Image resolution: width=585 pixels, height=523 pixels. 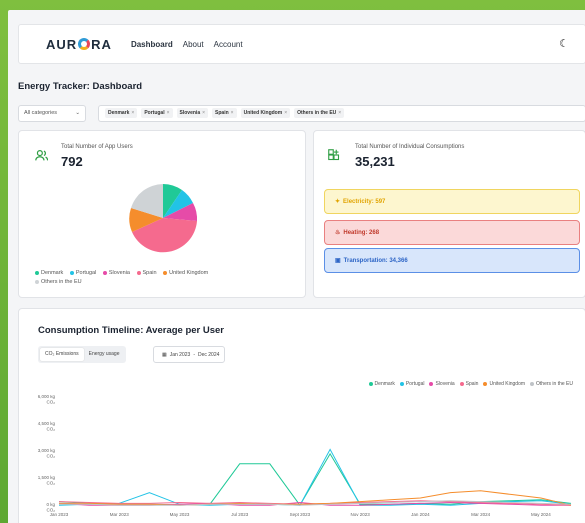 What do you see at coordinates (80, 86) in the screenshot?
I see `page-title: Energy Tracker: Dashboard` at bounding box center [80, 86].